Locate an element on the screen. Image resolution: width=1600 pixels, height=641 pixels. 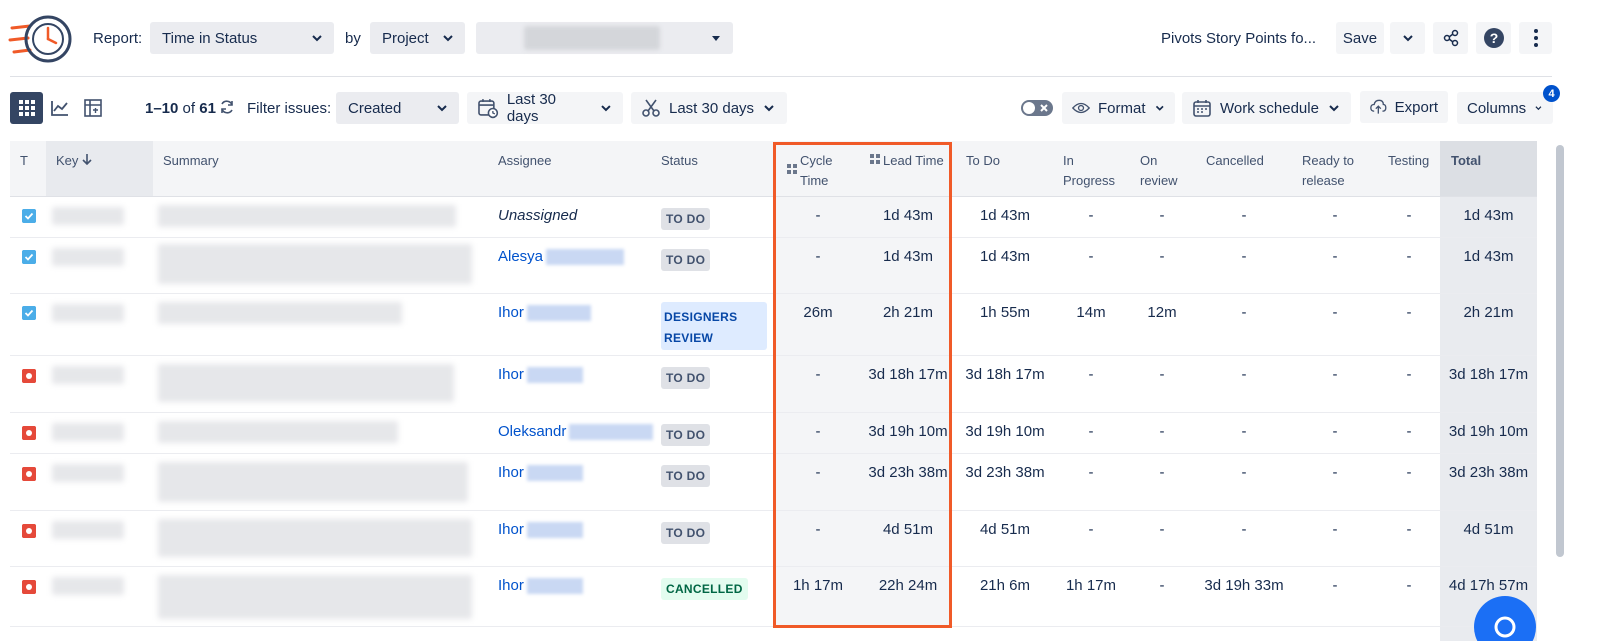
refresh-icon is located at coordinates (227, 107).